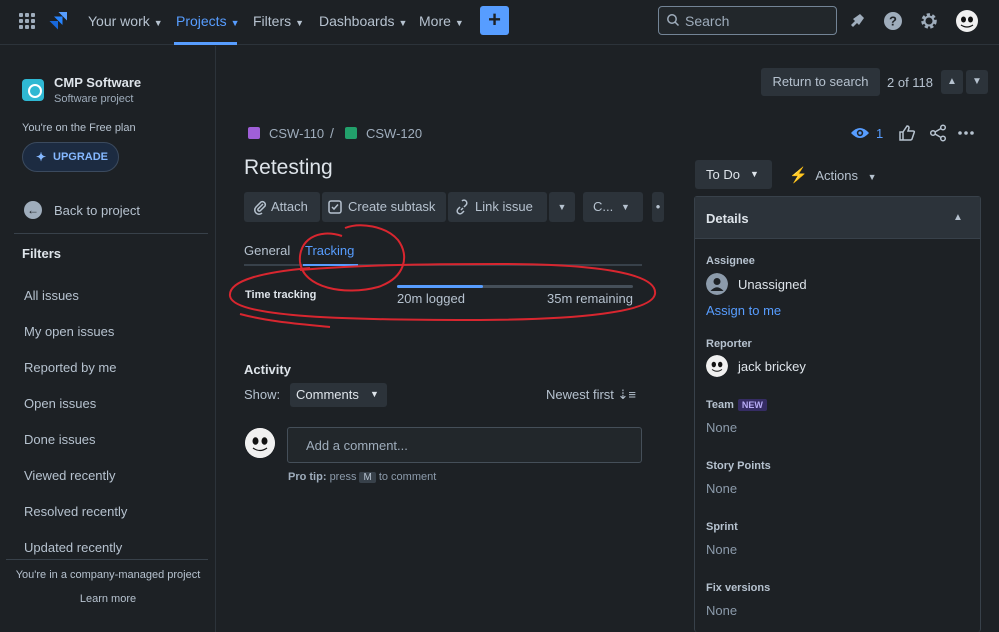 The image size is (999, 632). What do you see at coordinates (42, 253) in the screenshot?
I see `filters-heading: Filters` at bounding box center [42, 253].